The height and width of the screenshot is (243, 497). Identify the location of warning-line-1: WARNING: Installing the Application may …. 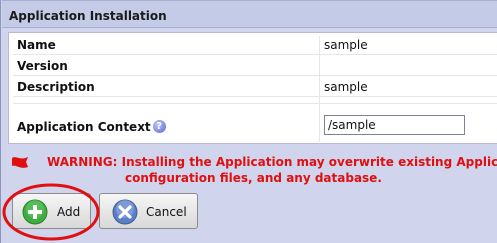
(272, 162).